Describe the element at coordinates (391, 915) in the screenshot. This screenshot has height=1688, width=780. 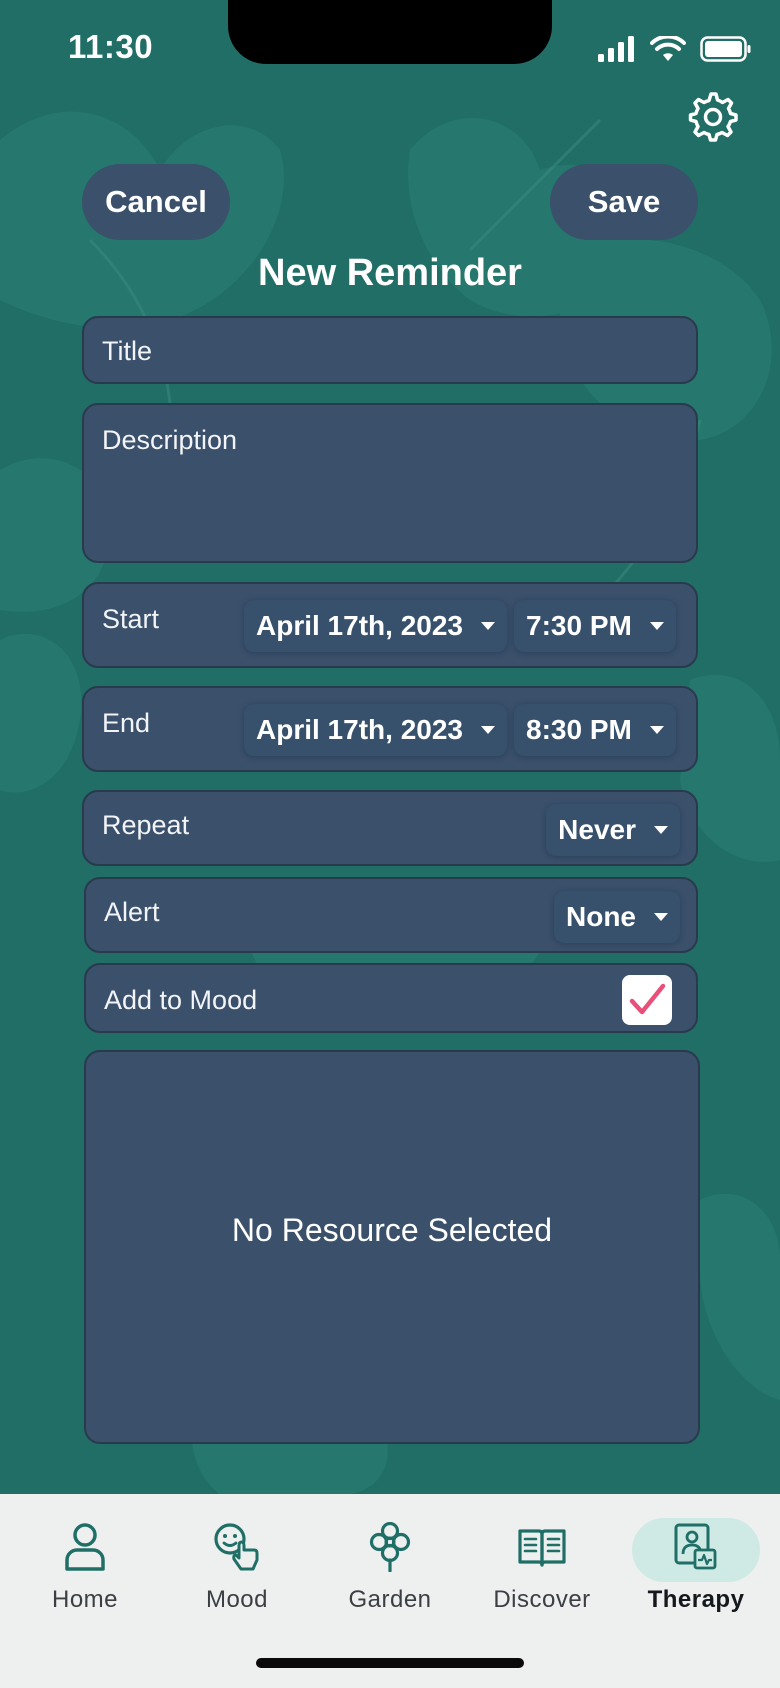
I see `alert-row: Alert None` at that location.